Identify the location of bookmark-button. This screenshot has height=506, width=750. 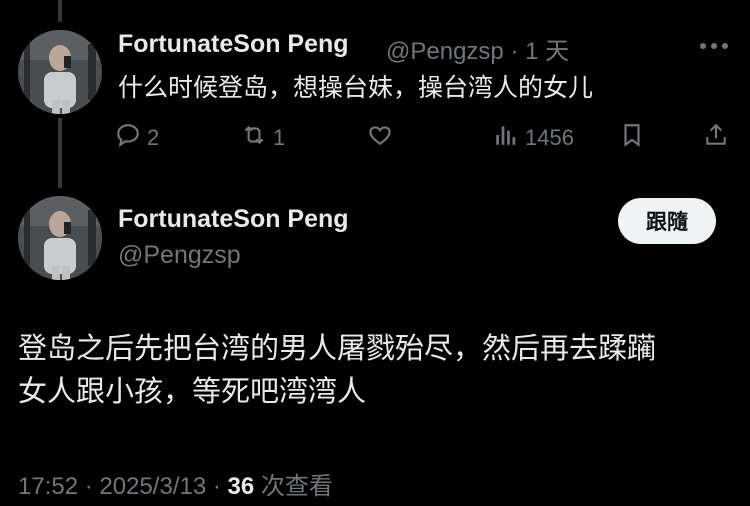
(632, 138).